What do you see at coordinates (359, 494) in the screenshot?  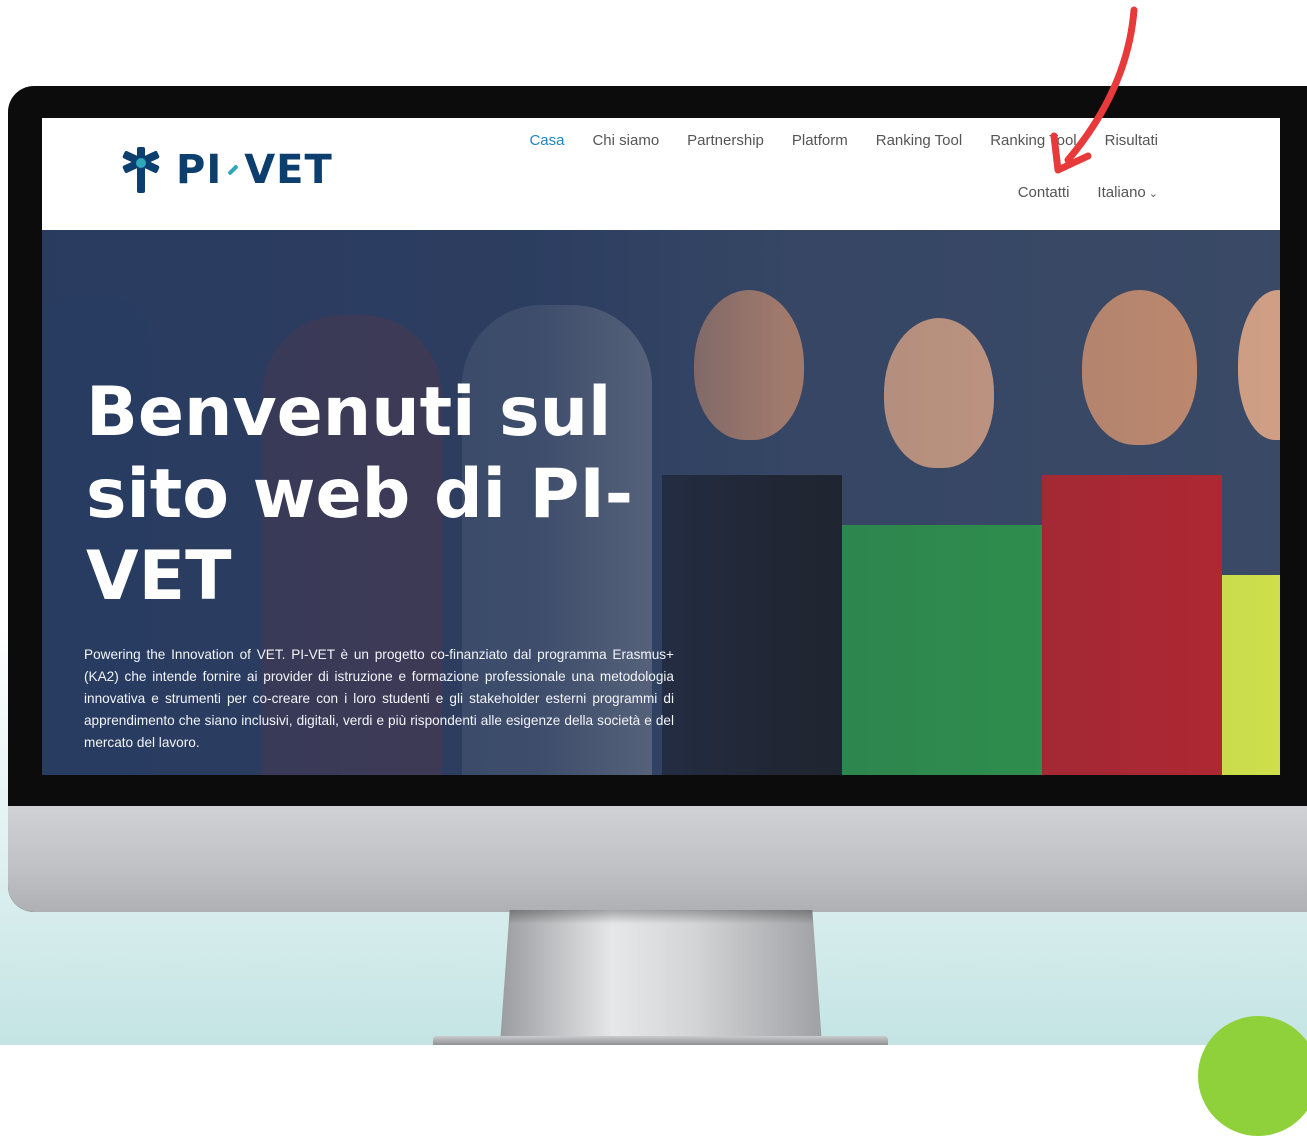 I see `hero-title: Benvenuti sul sito web di PI-VET` at bounding box center [359, 494].